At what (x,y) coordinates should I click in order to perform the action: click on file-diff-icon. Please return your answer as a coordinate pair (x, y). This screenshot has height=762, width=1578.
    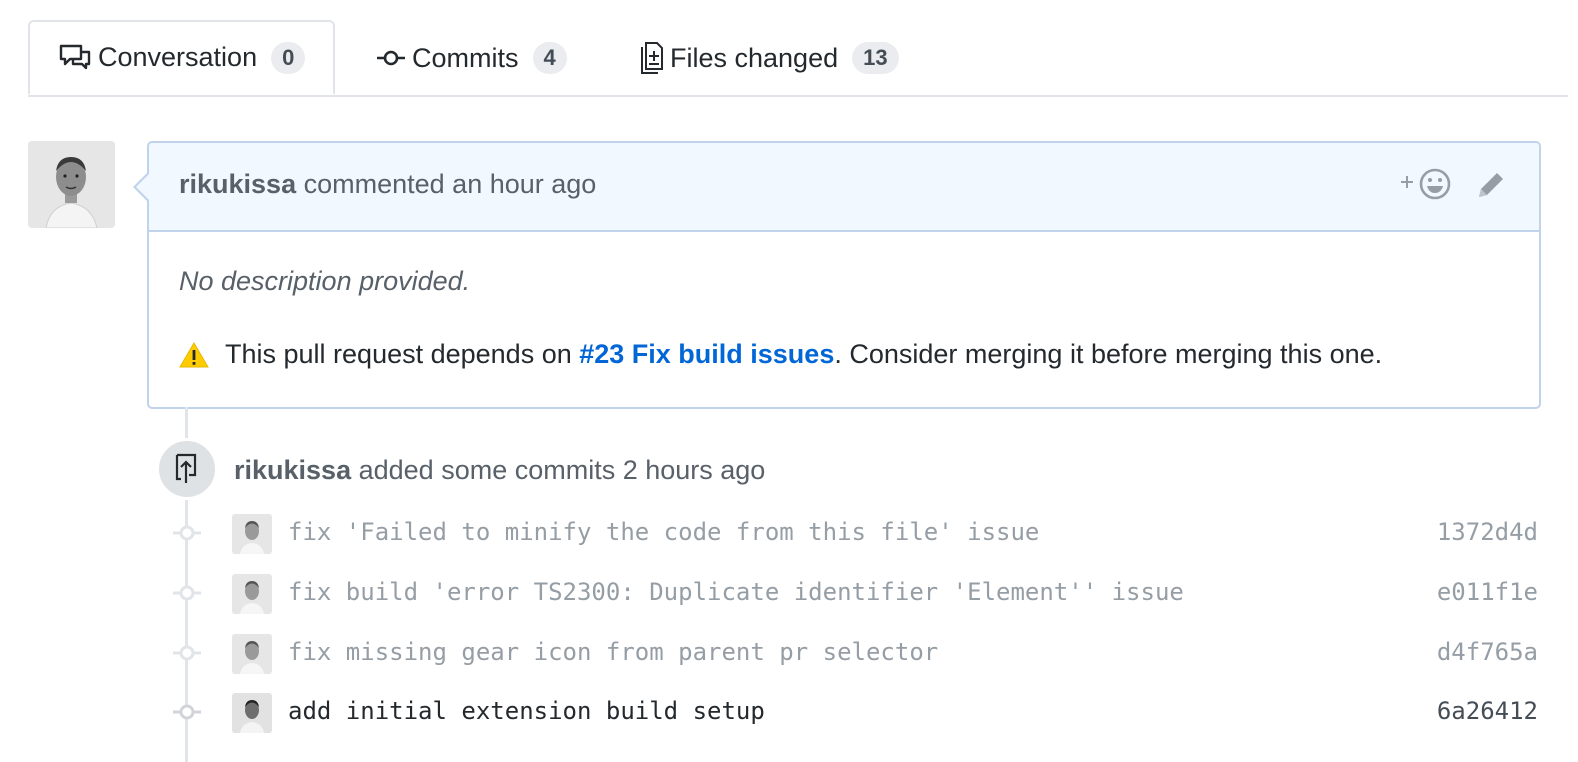
    Looking at the image, I should click on (653, 58).